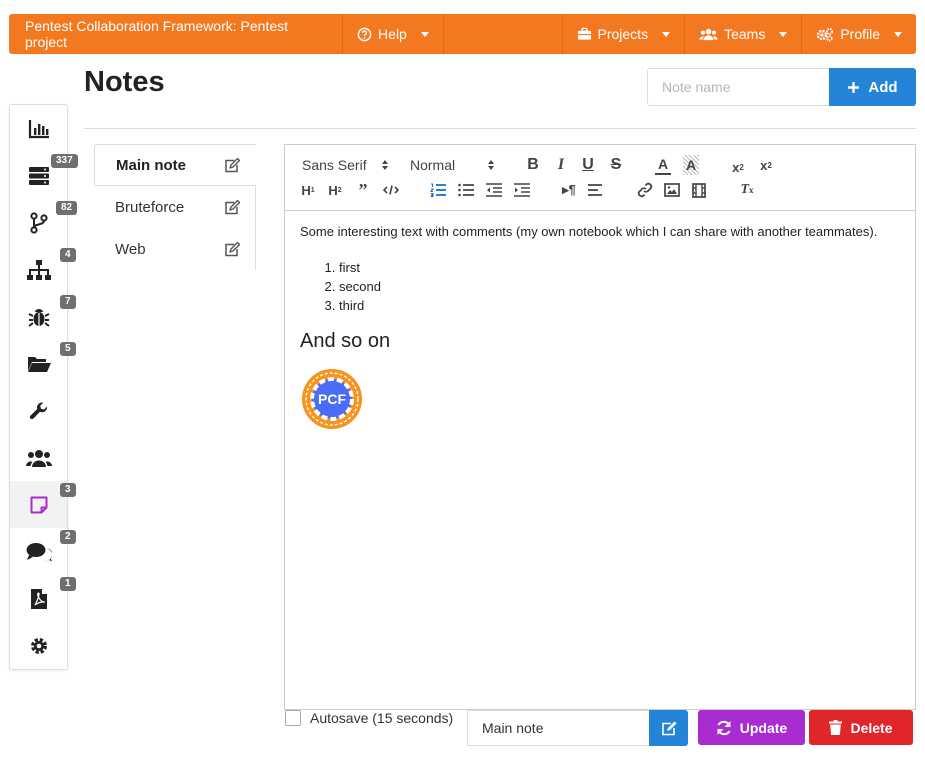 This screenshot has width=925, height=763. I want to click on ordered-list-glyph, so click(438, 190).